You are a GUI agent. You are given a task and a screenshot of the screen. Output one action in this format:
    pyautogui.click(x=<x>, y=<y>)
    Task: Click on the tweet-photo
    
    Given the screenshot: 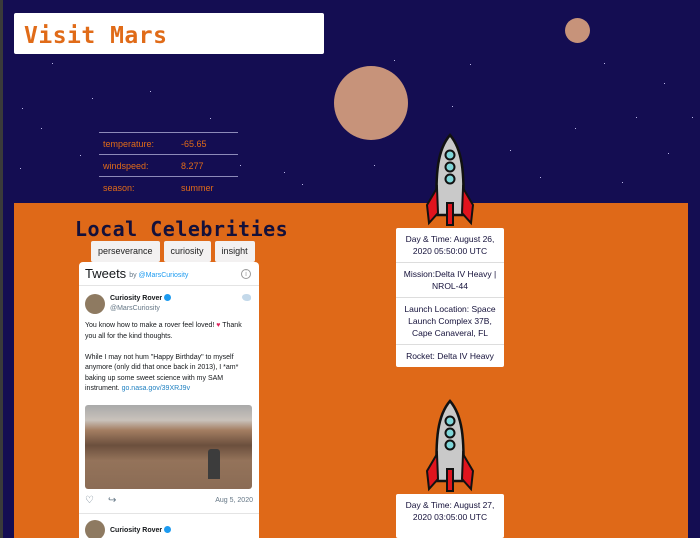 What is the action you would take?
    pyautogui.click(x=168, y=446)
    